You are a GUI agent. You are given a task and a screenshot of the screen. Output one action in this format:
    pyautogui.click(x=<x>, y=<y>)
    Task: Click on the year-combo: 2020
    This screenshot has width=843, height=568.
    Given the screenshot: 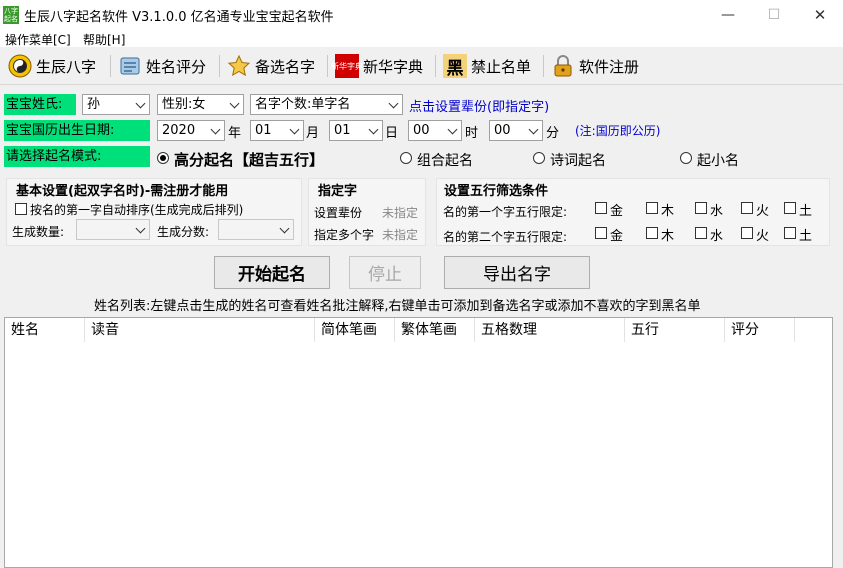 What is the action you would take?
    pyautogui.click(x=191, y=130)
    